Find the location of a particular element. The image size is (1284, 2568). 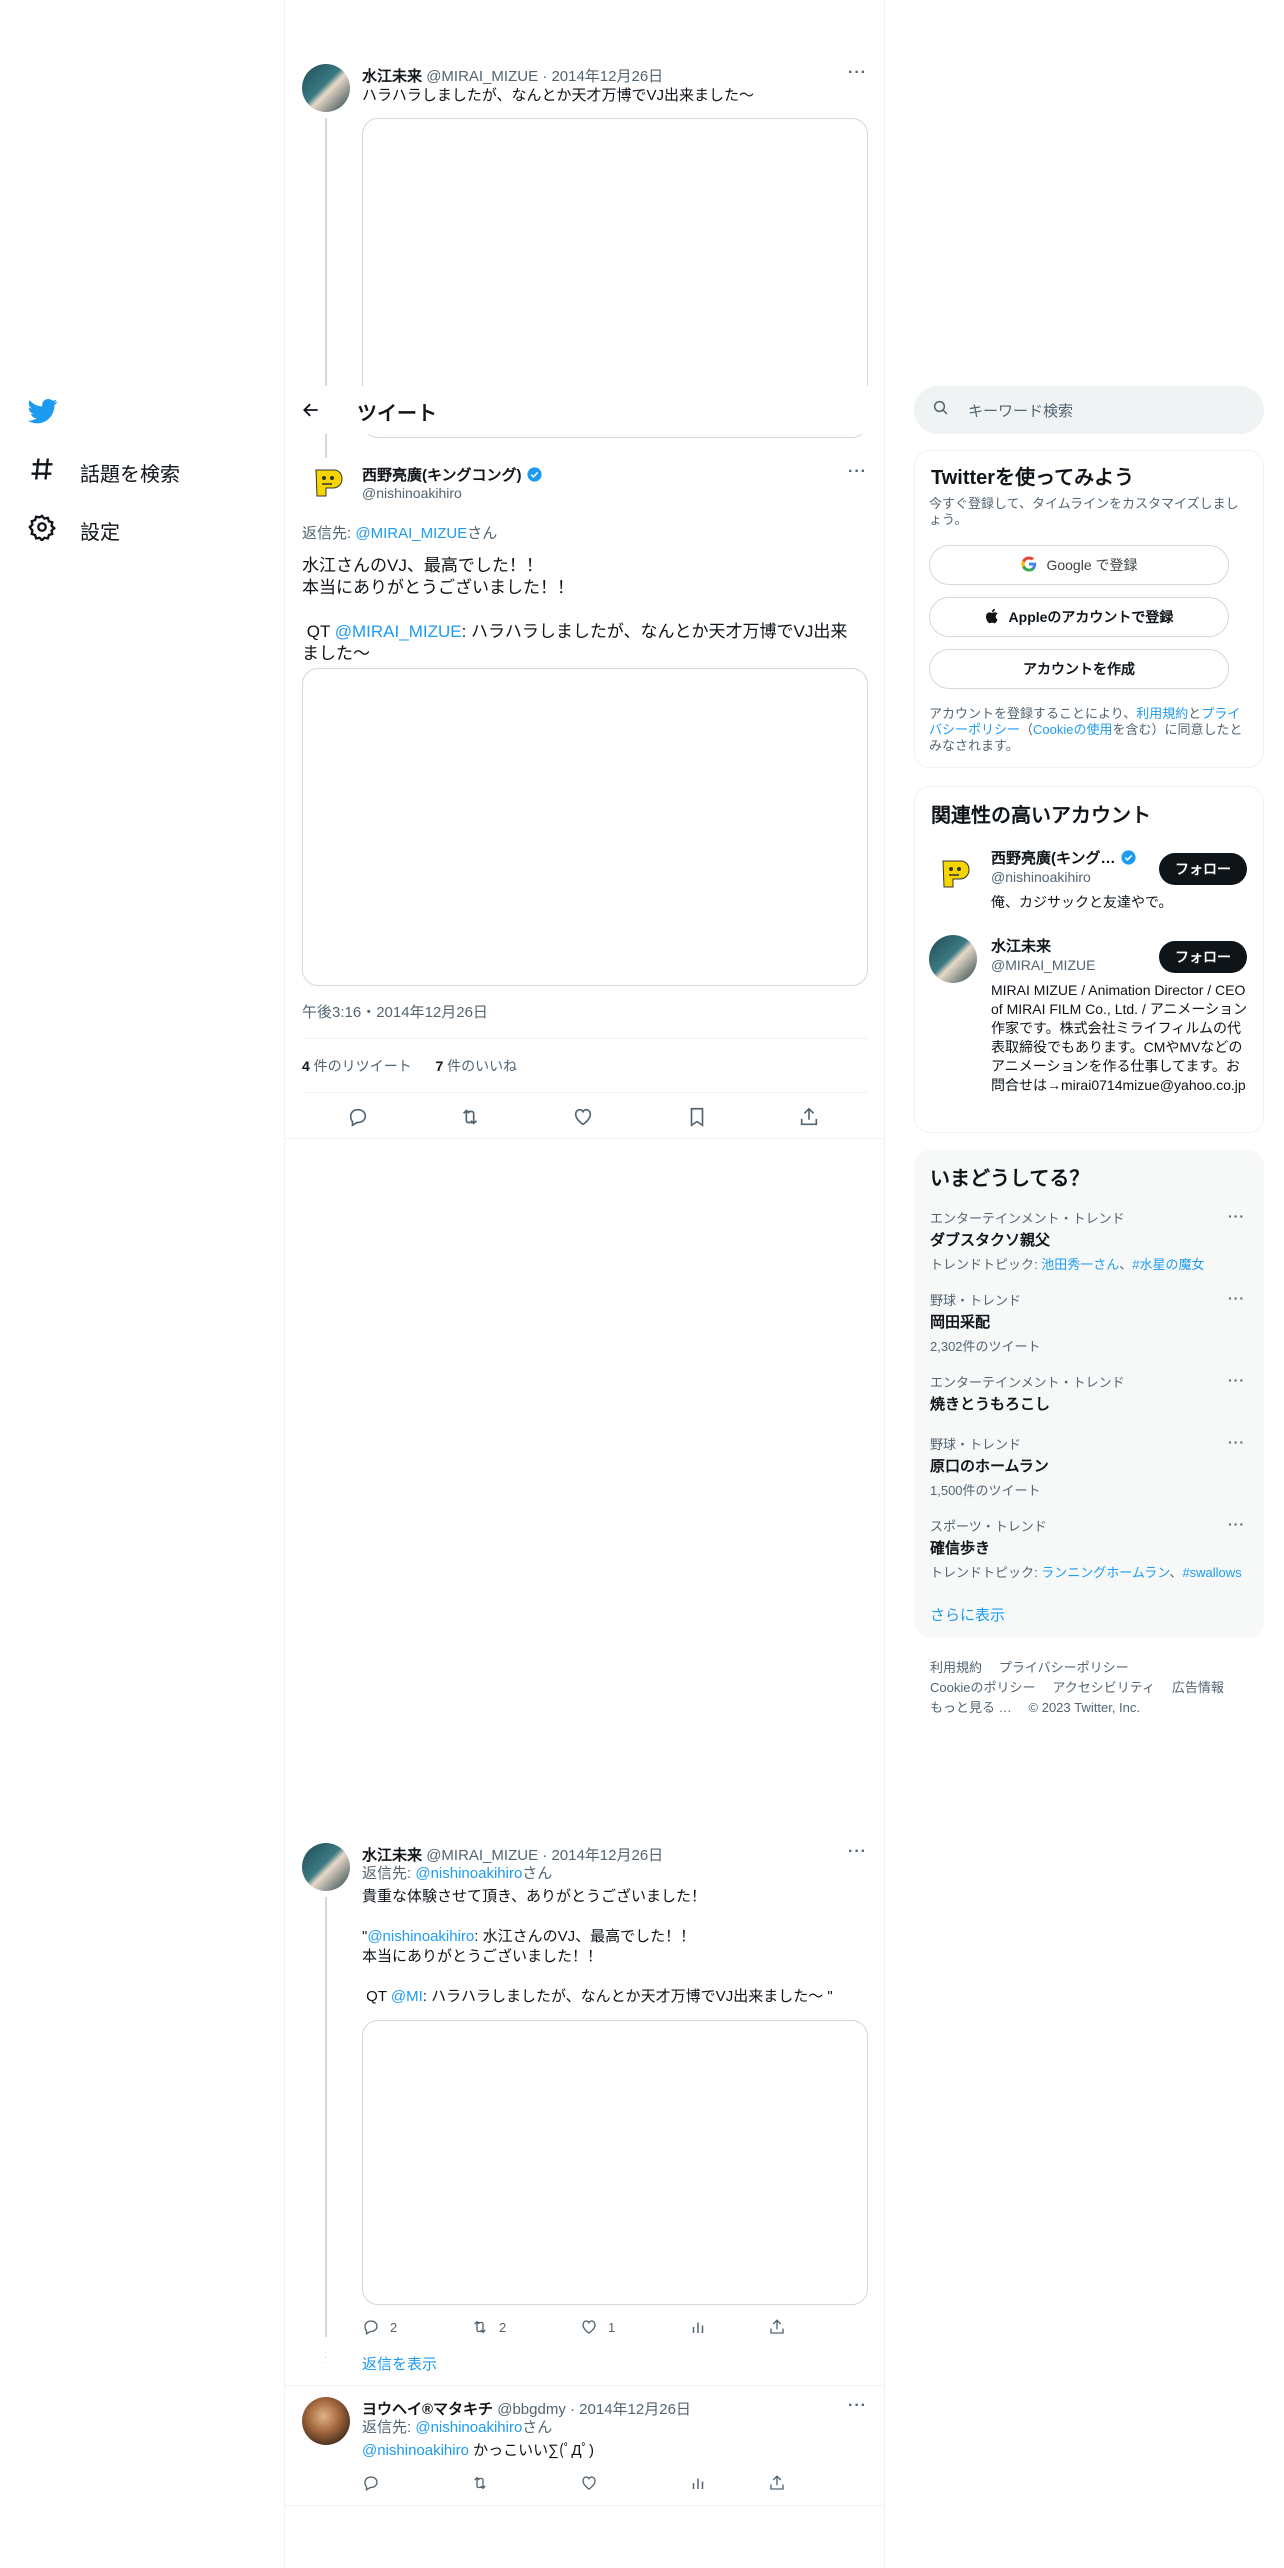

reply-button: 2 is located at coordinates (379, 2327).